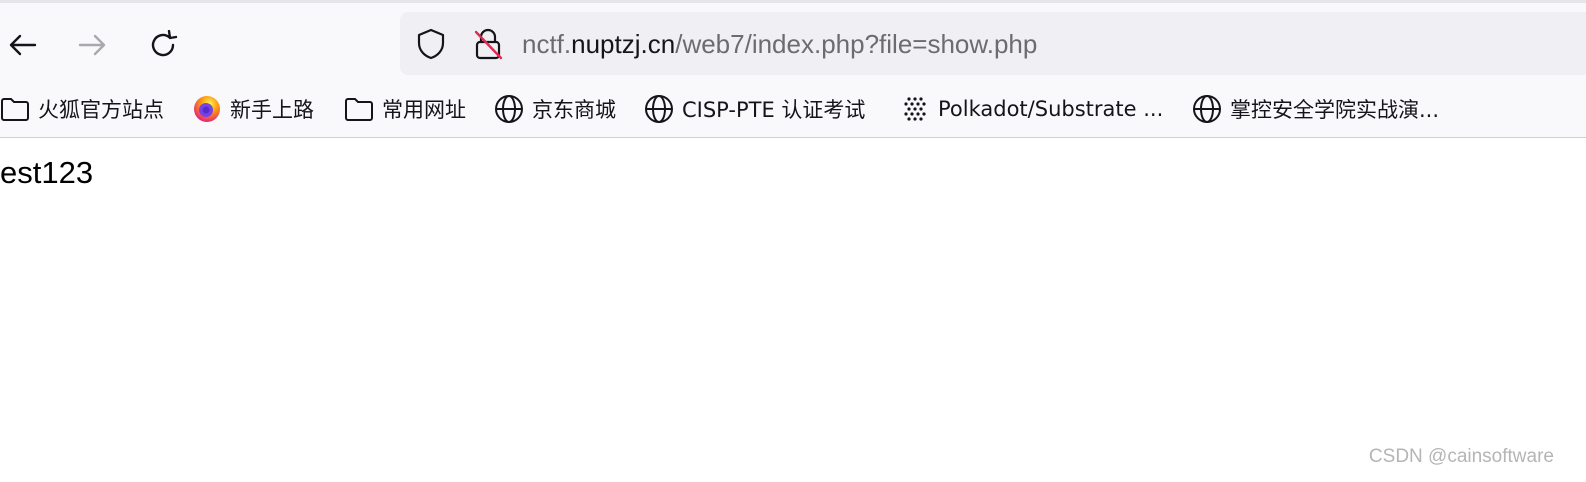  I want to click on bookmark-folder-common-sites: 常用网址, so click(405, 109).